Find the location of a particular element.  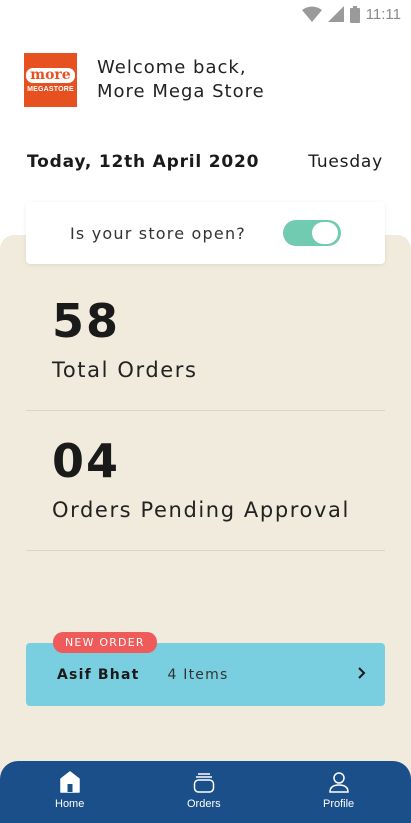

signal-icon is located at coordinates (335, 14).